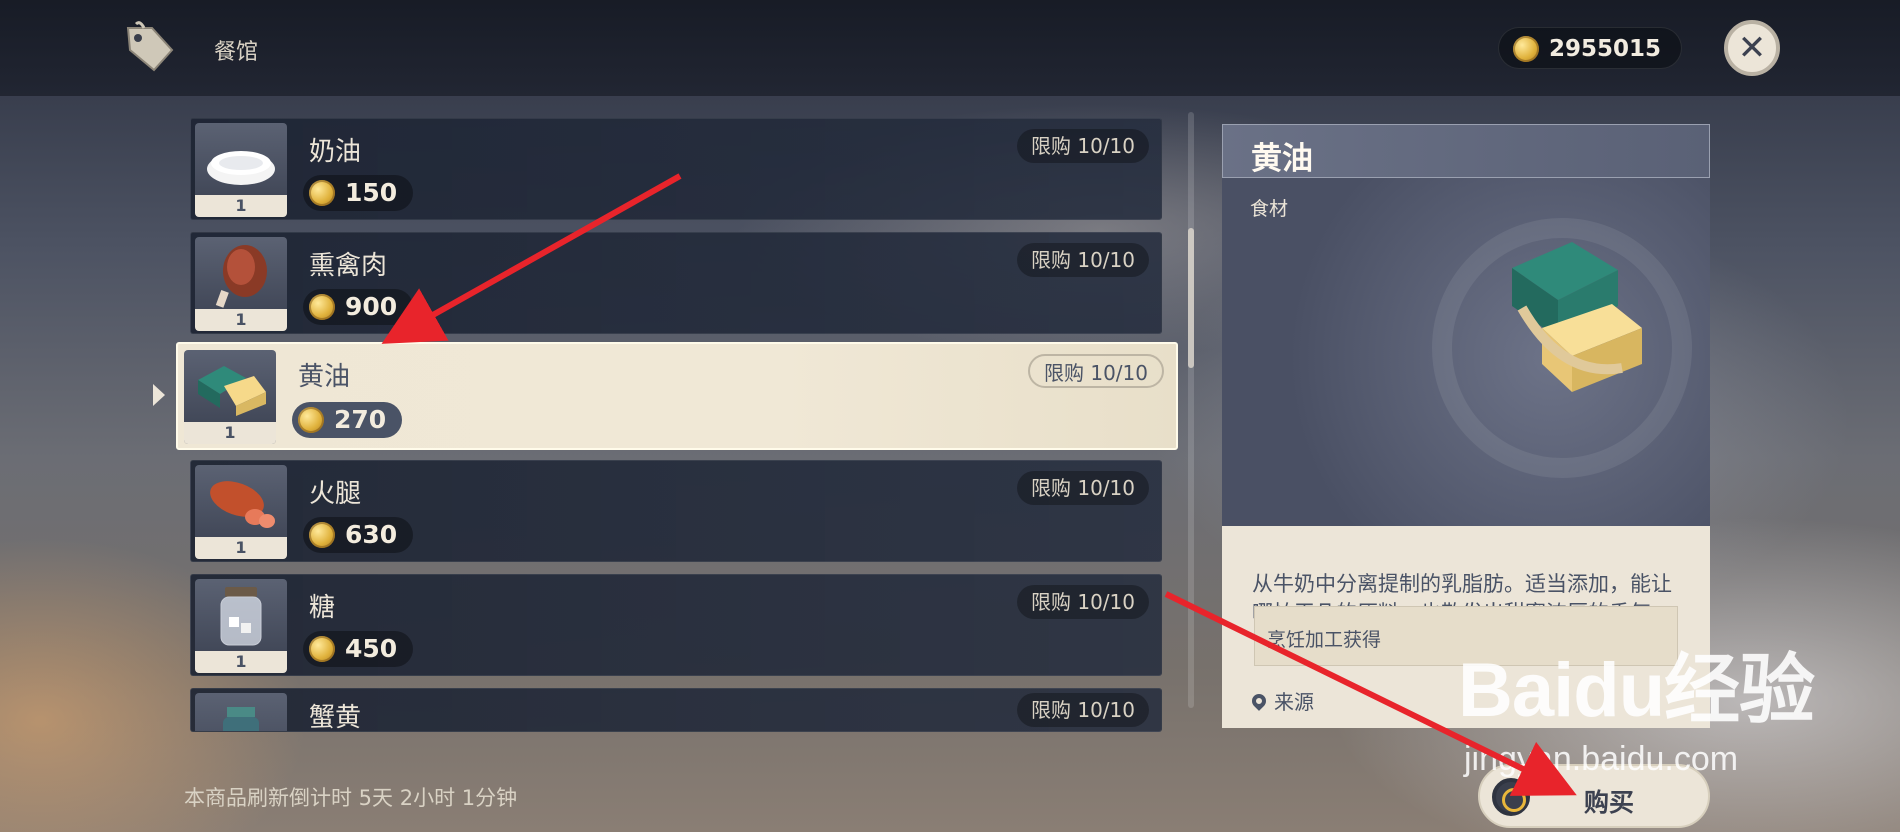 This screenshot has width=1900, height=832. I want to click on close-button: ✕, so click(1752, 48).